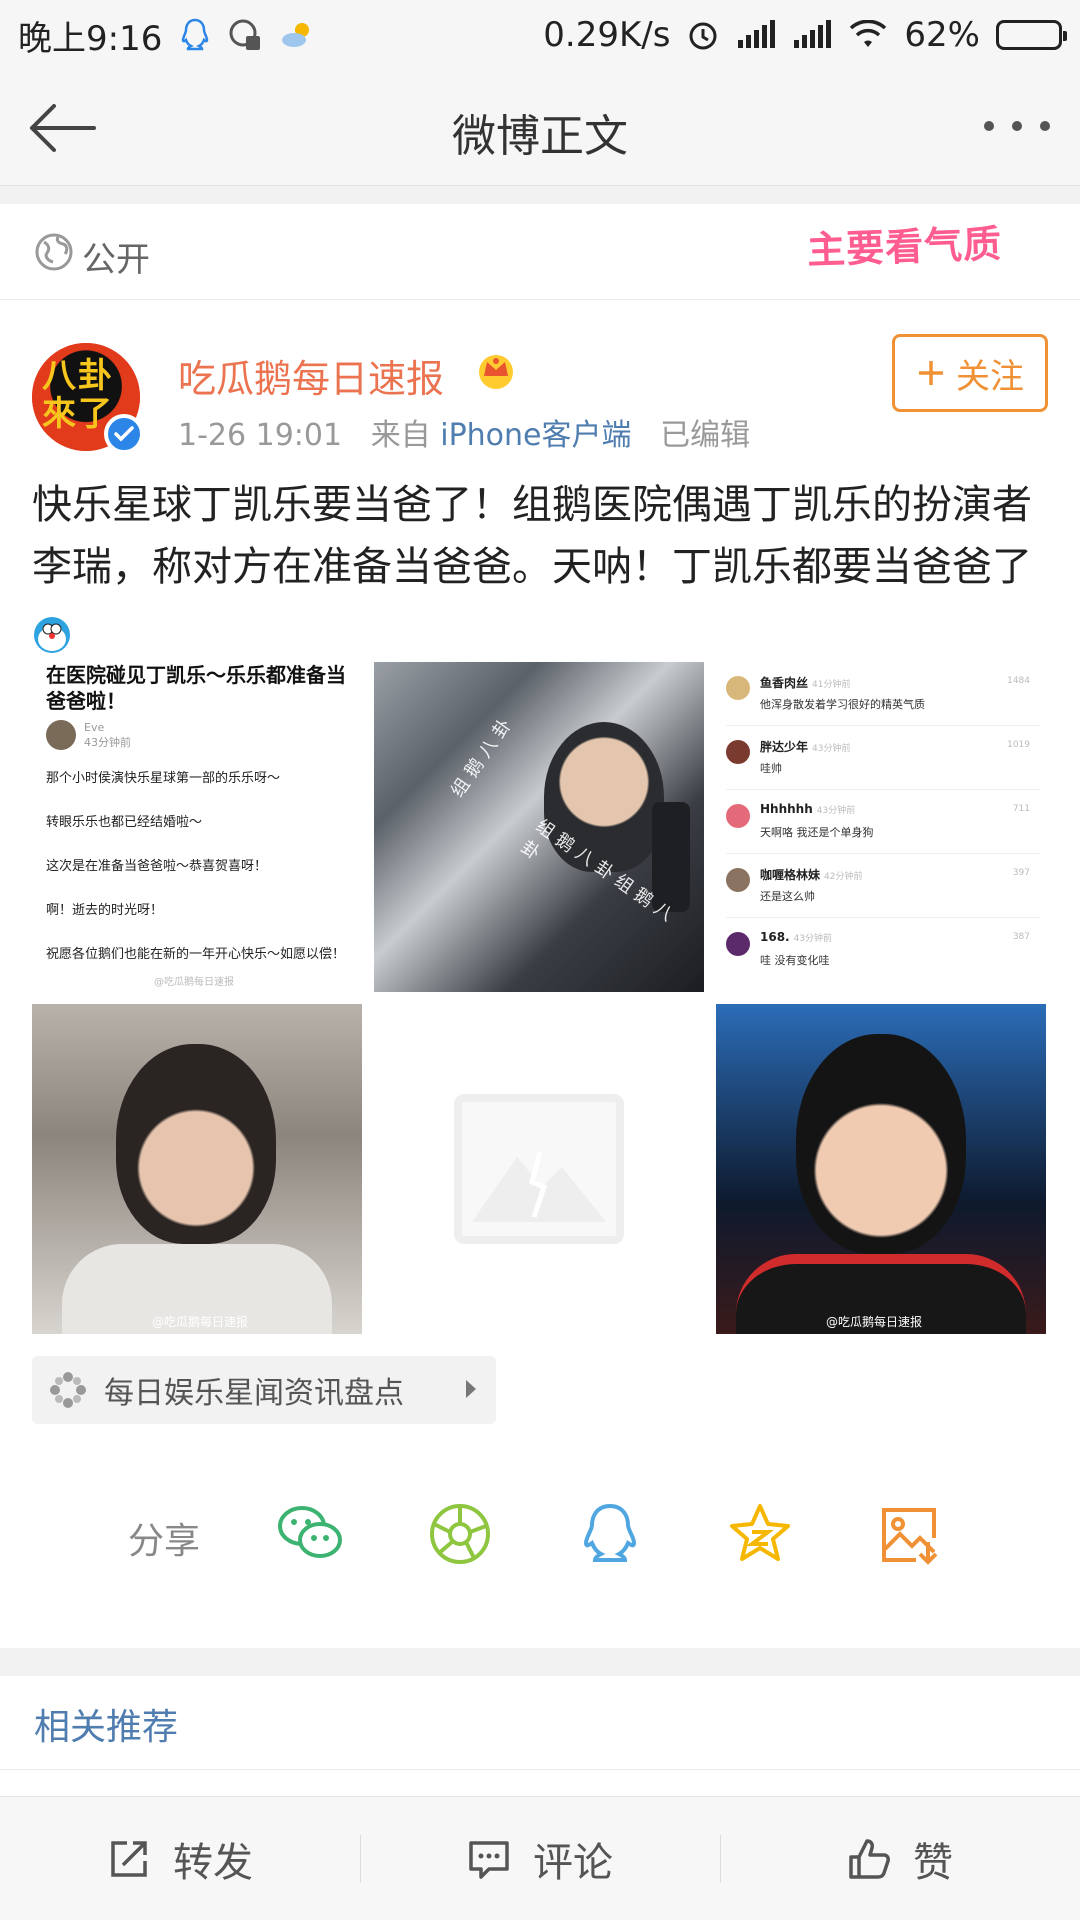 This screenshot has width=1080, height=1920. What do you see at coordinates (931, 373) in the screenshot?
I see `plus-icon` at bounding box center [931, 373].